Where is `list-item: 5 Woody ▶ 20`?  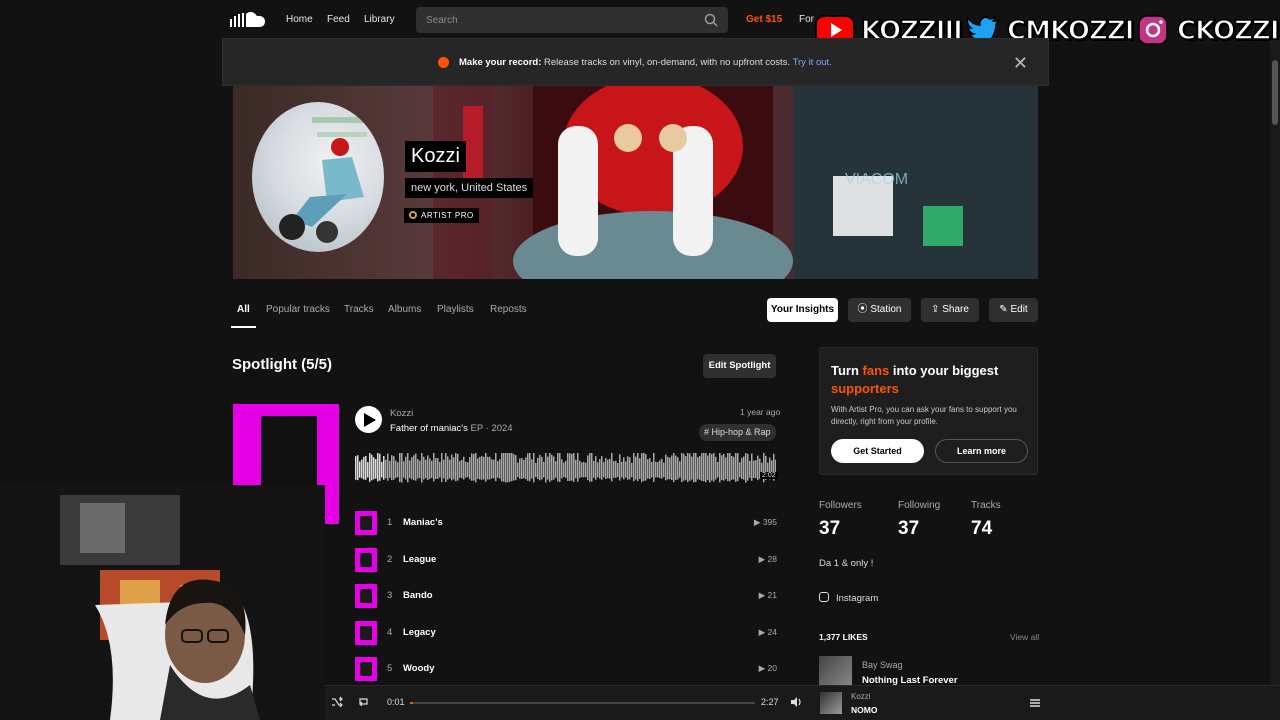
list-item: 5 Woody ▶ 20 is located at coordinates (566, 669).